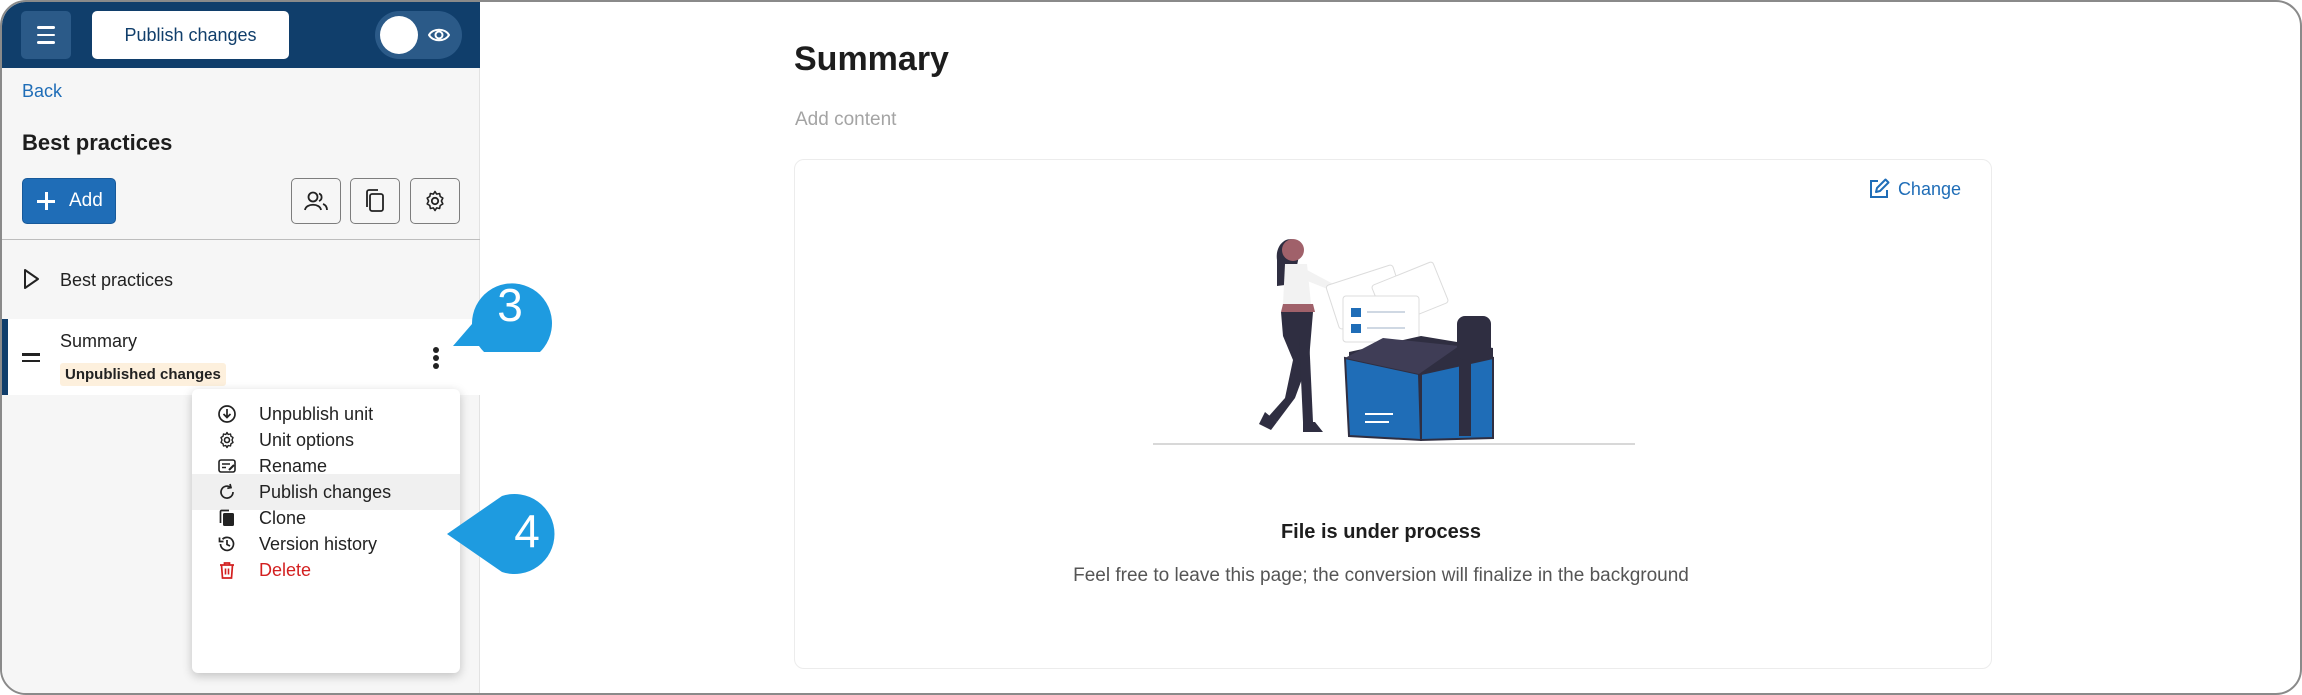  Describe the element at coordinates (241, 239) in the screenshot. I see `sidebar-divider` at that location.